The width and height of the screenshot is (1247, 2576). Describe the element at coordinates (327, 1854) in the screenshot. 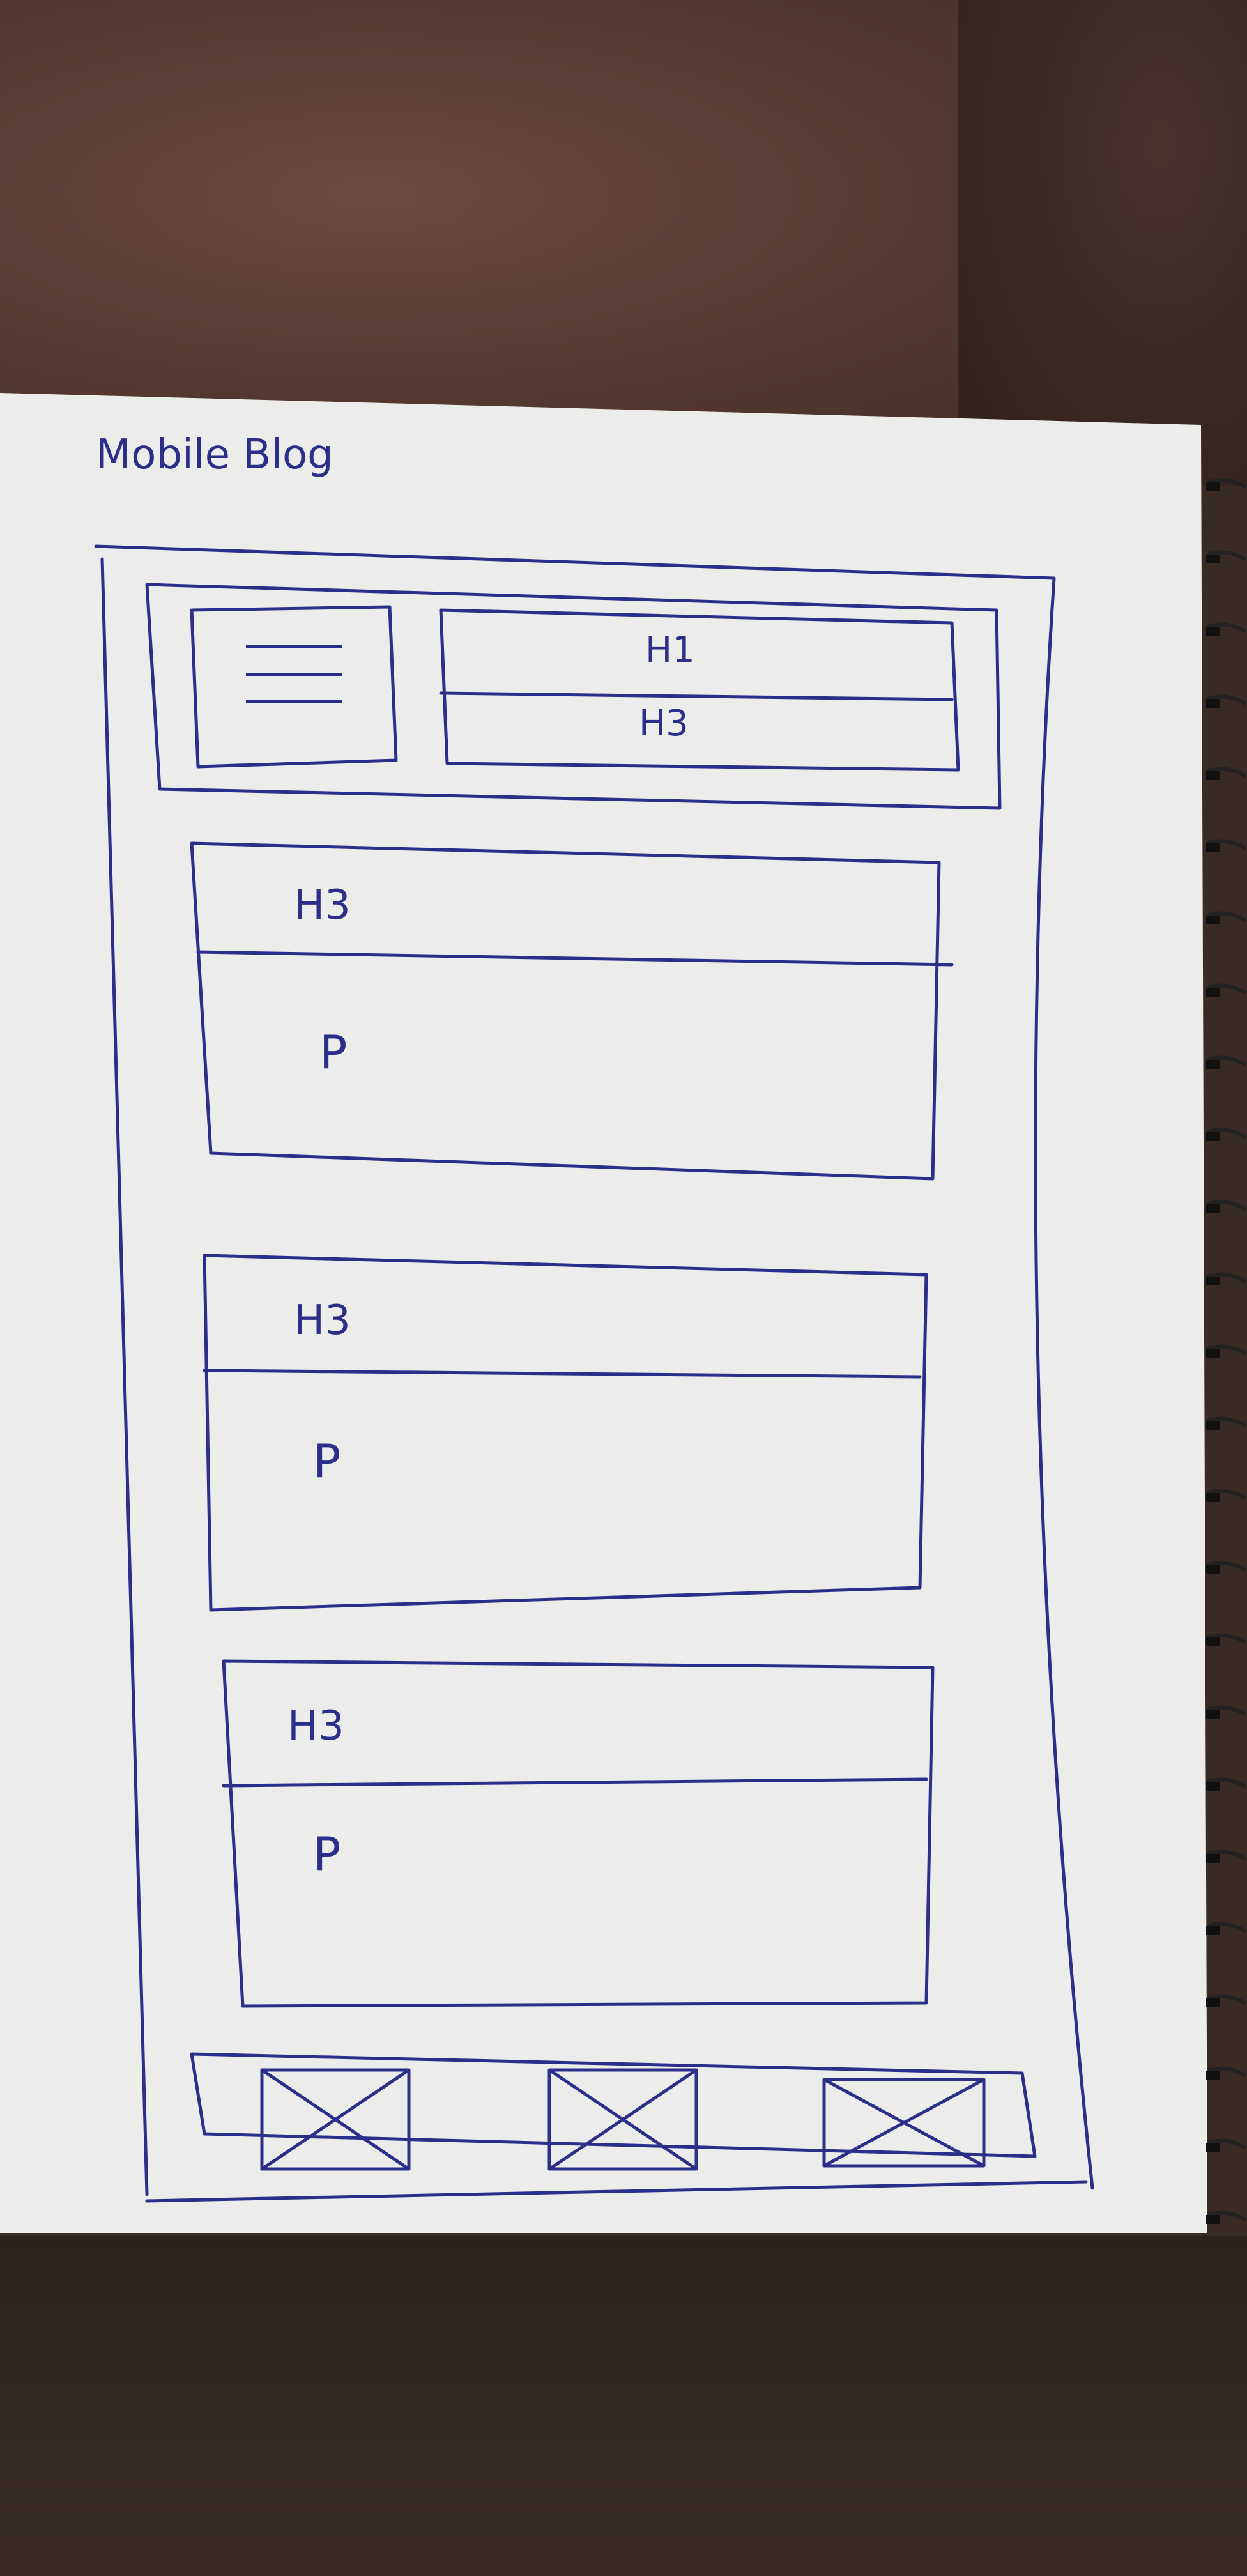

I see `post-3-body: P` at that location.